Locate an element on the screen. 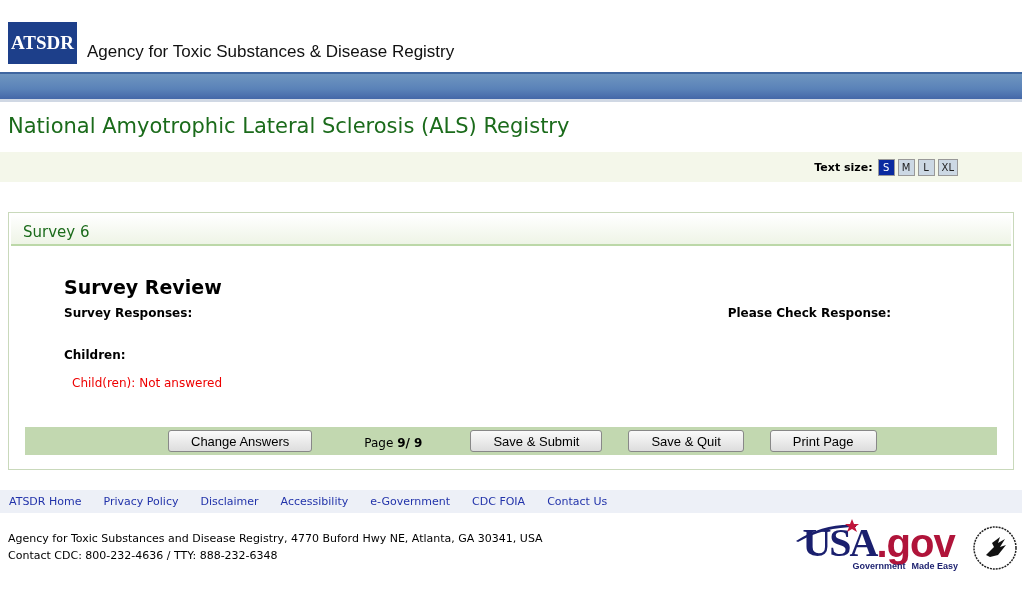 This screenshot has width=1022, height=589. footer-link: e-Government is located at coordinates (410, 501).